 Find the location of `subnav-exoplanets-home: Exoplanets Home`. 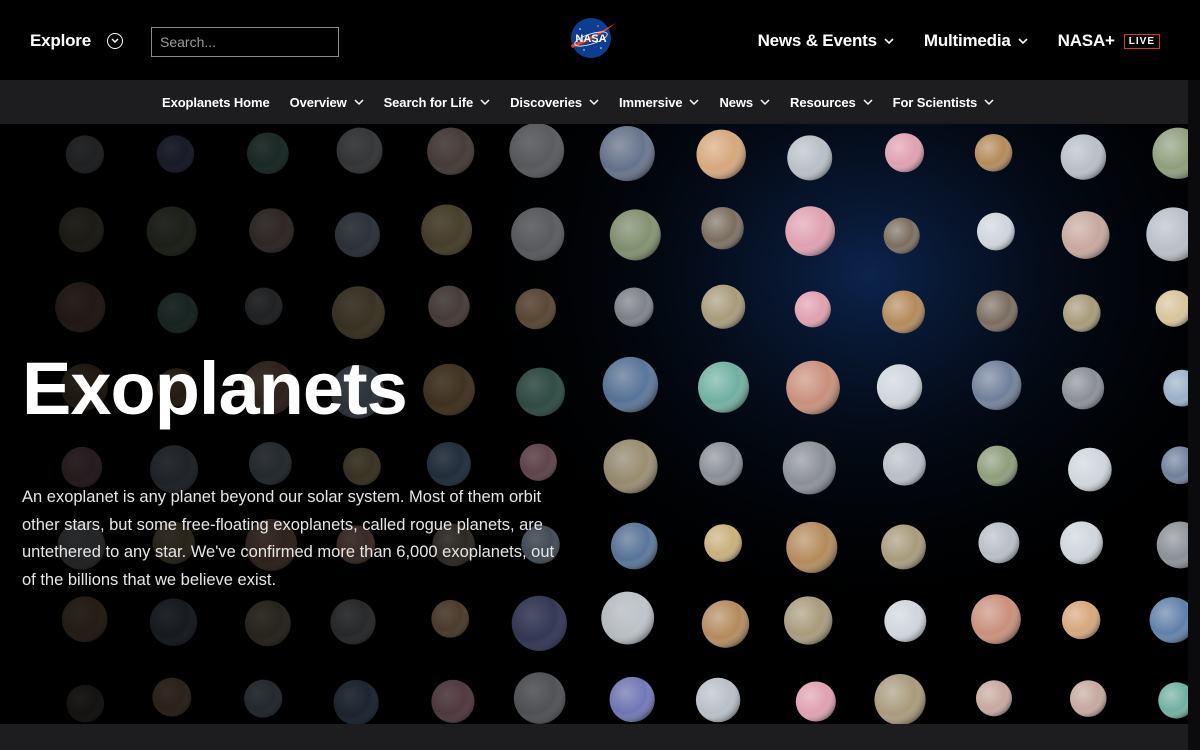

subnav-exoplanets-home: Exoplanets Home is located at coordinates (216, 102).